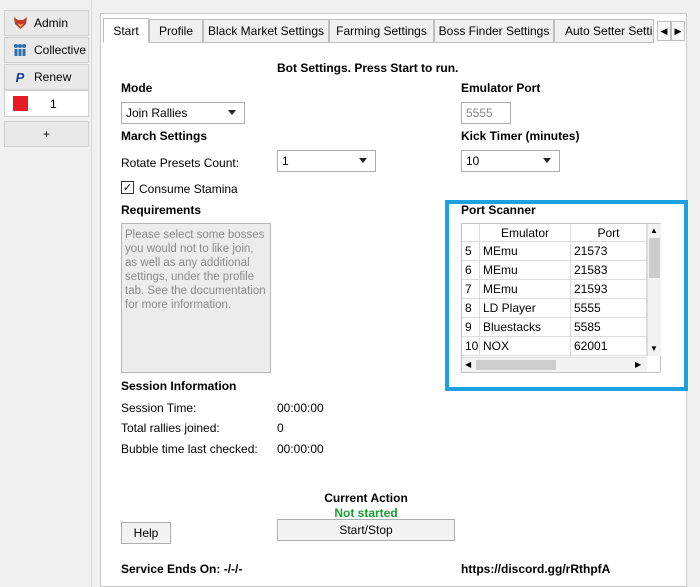 The width and height of the screenshot is (700, 587). What do you see at coordinates (183, 113) in the screenshot?
I see `mode-select: Join Rallies` at bounding box center [183, 113].